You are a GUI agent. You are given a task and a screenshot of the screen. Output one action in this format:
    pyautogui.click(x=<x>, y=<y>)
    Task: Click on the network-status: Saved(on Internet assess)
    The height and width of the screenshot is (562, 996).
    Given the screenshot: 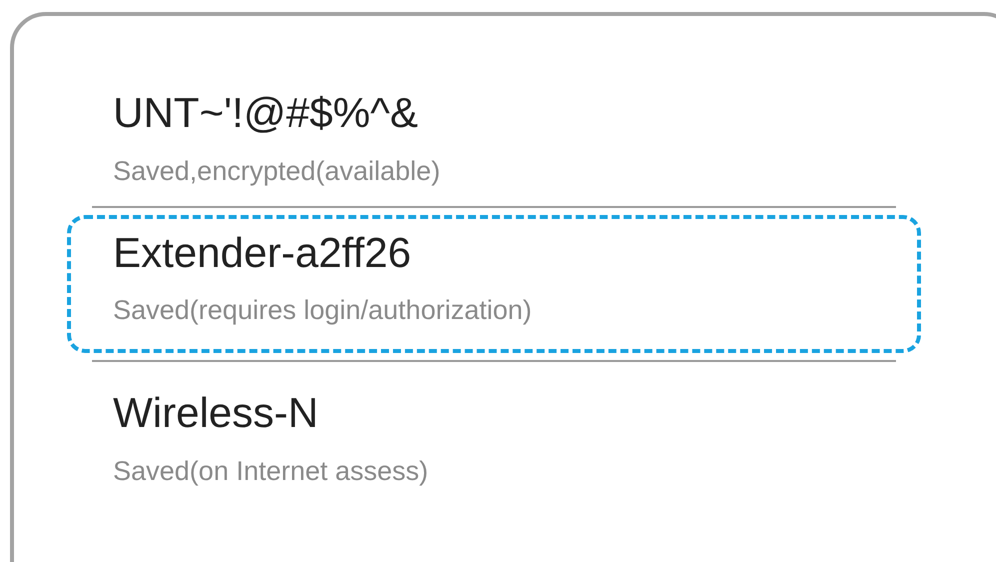 What is the action you would take?
    pyautogui.click(x=271, y=471)
    